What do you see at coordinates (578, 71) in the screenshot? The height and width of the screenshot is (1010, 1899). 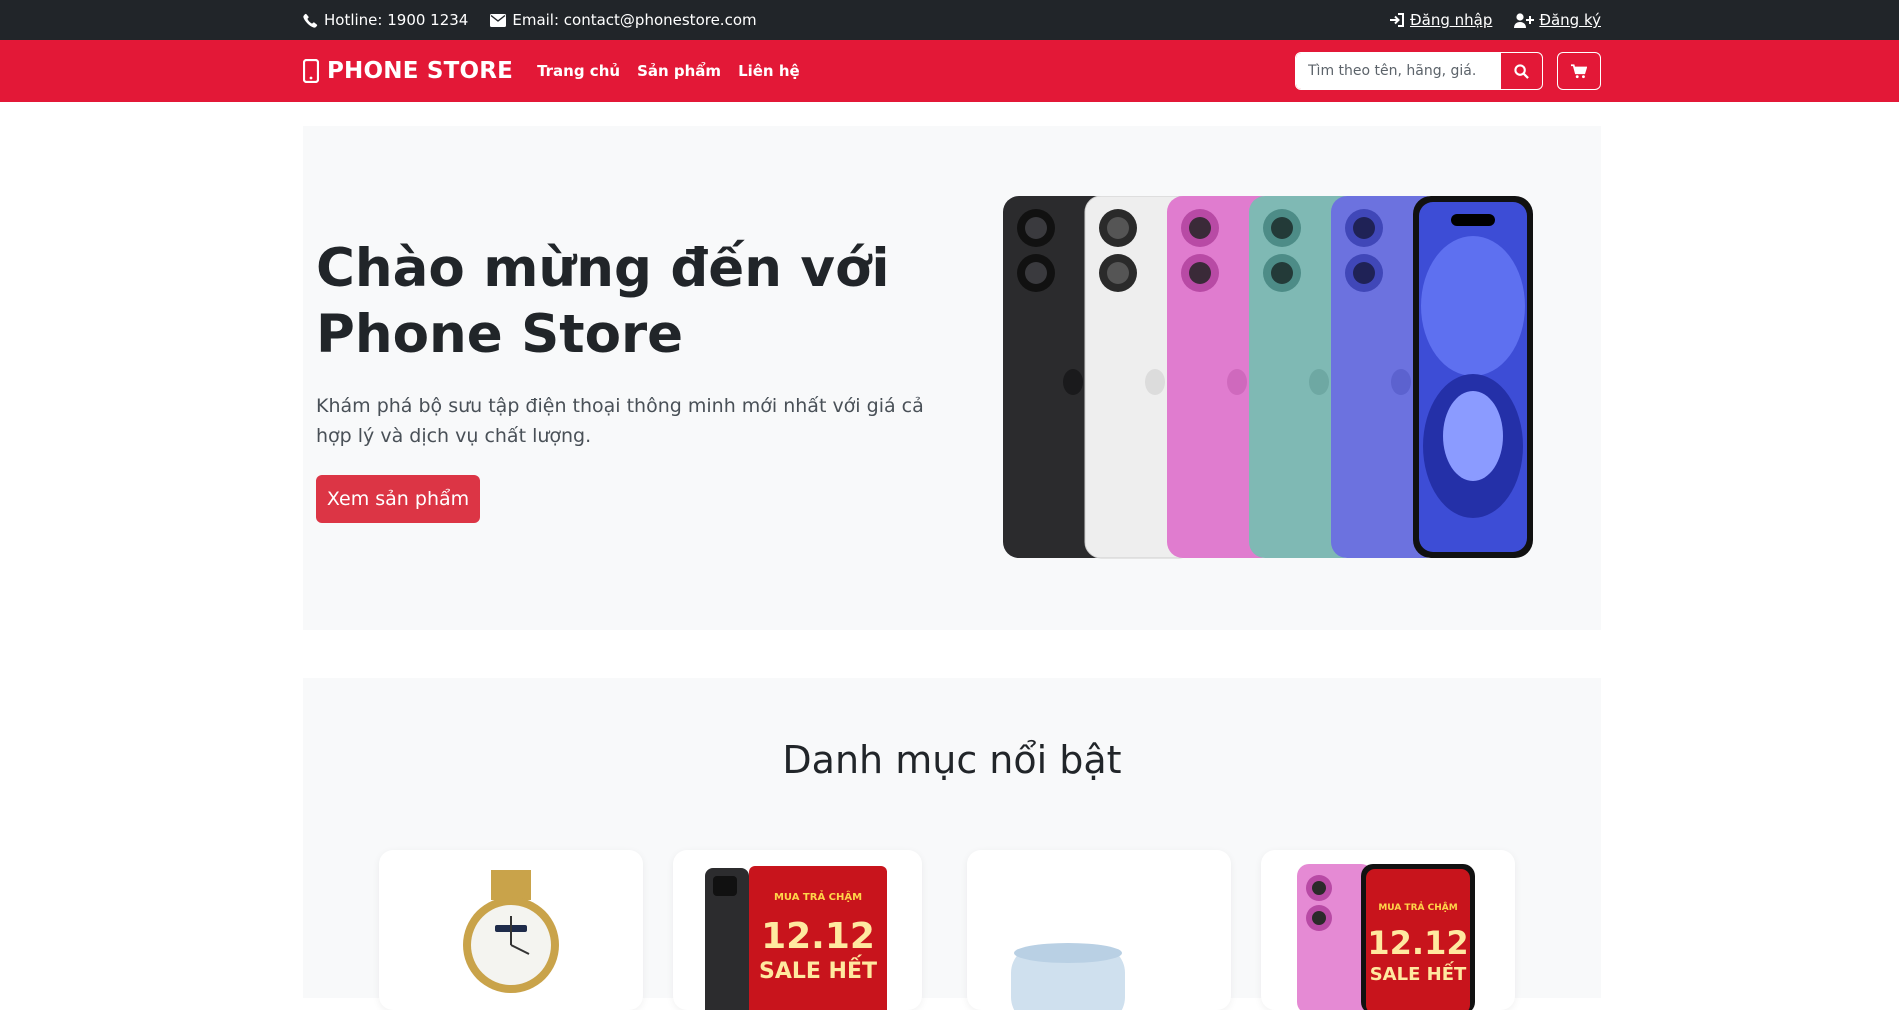 I see `nav-home: Trang chủ` at bounding box center [578, 71].